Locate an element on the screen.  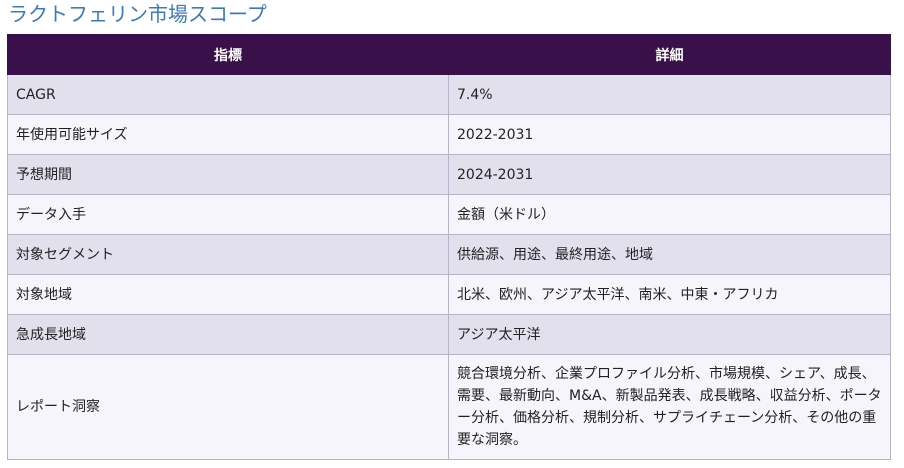
table-row: データ入手 金額（米ドル） is located at coordinates (449, 214).